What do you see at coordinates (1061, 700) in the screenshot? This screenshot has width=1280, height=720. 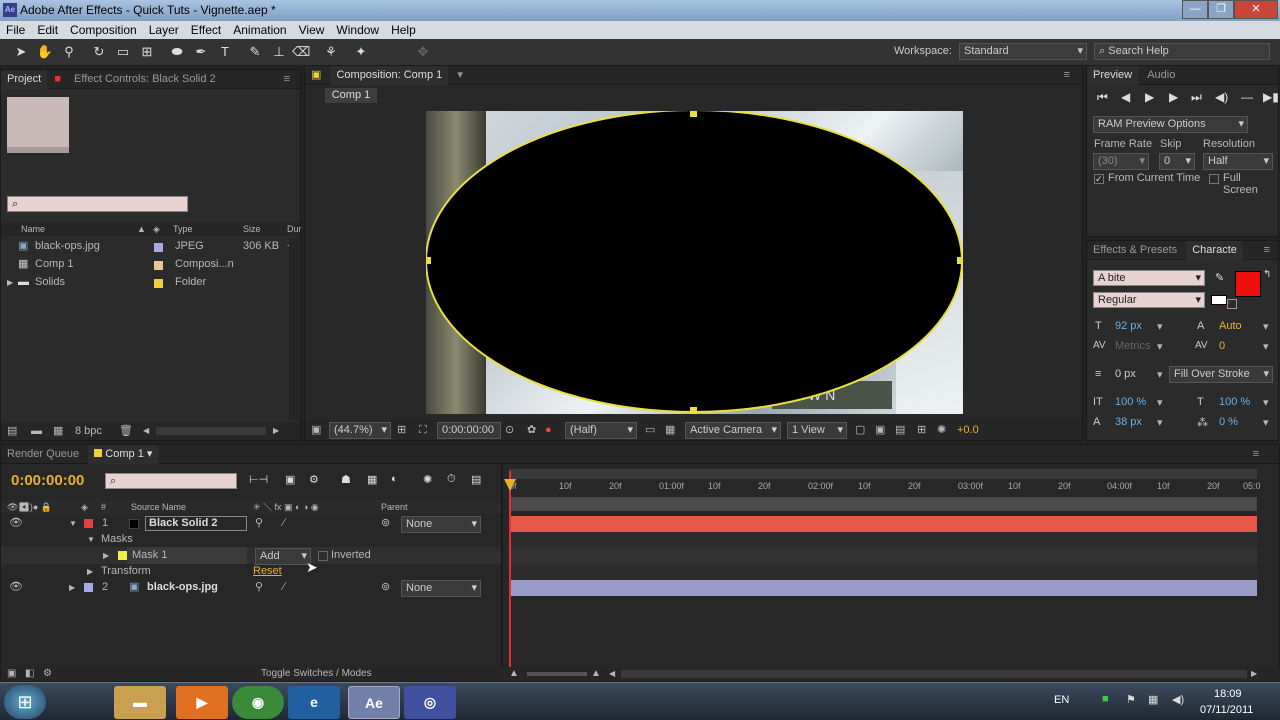 I see `language-indicator: EN` at bounding box center [1061, 700].